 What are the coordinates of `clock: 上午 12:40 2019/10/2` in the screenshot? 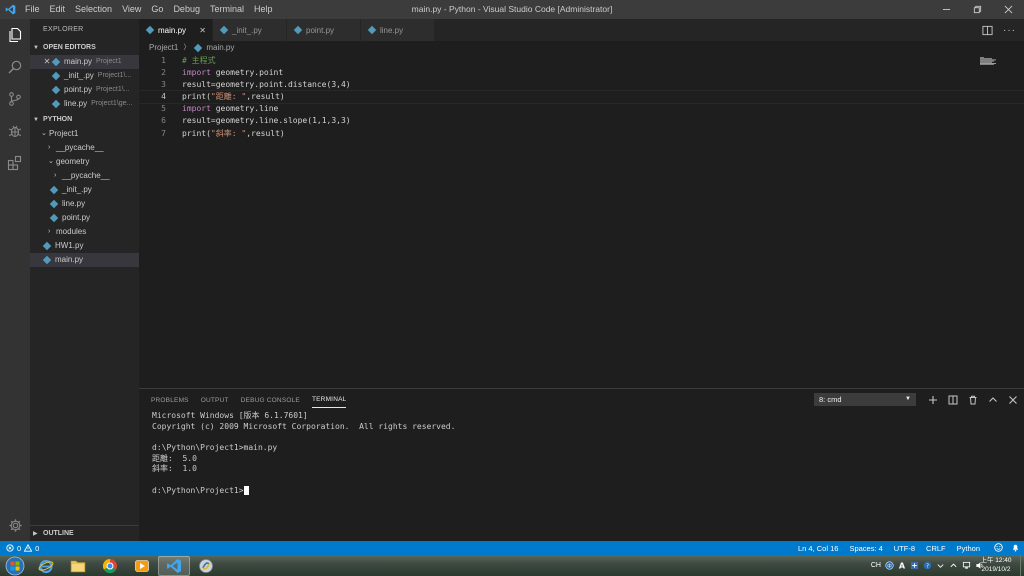 It's located at (996, 565).